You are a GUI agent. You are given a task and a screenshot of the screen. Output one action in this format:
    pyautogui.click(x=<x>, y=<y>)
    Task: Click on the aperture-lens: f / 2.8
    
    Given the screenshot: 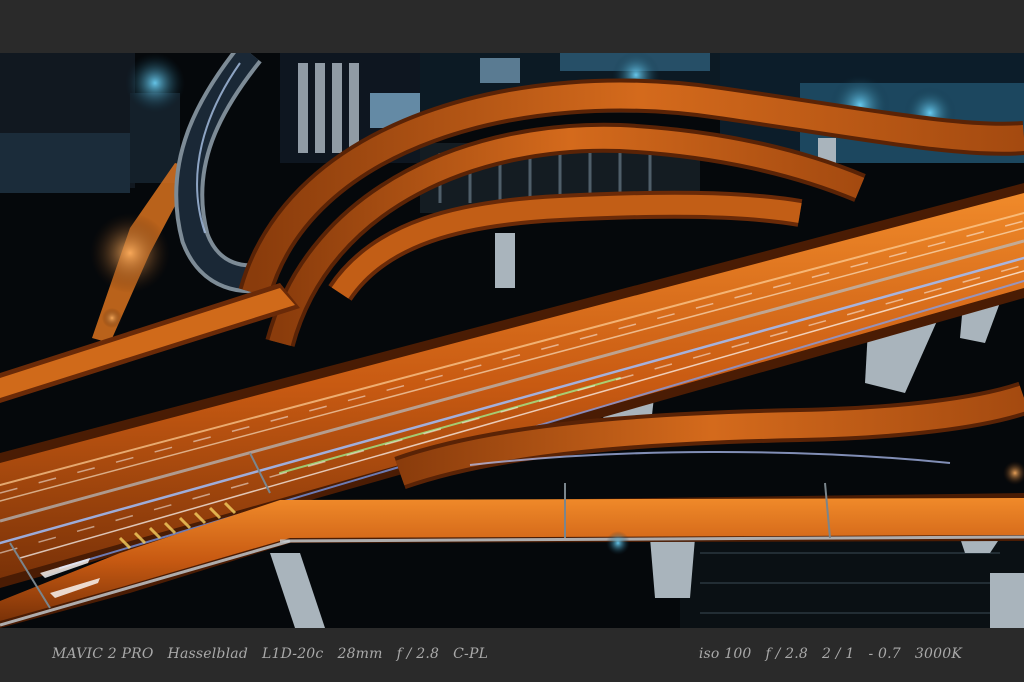 What is the action you would take?
    pyautogui.click(x=418, y=654)
    